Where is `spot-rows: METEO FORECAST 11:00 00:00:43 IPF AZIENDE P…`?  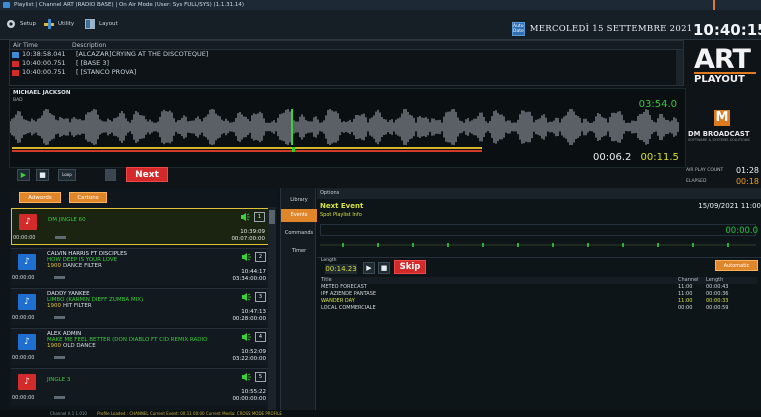
spot-rows: METEO FORECAST 11:00 00:00:43 IPF AZIENDE P… is located at coordinates (539, 298).